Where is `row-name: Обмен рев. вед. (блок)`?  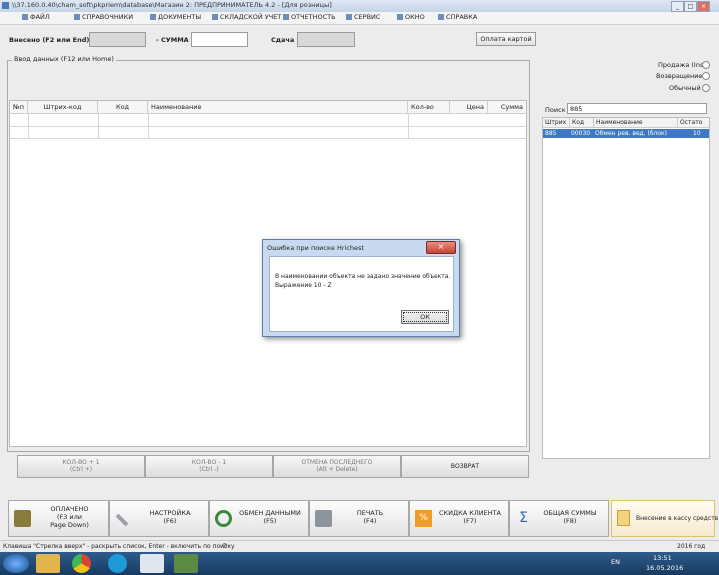 row-name: Обмен рев. вед. (блок) is located at coordinates (631, 133).